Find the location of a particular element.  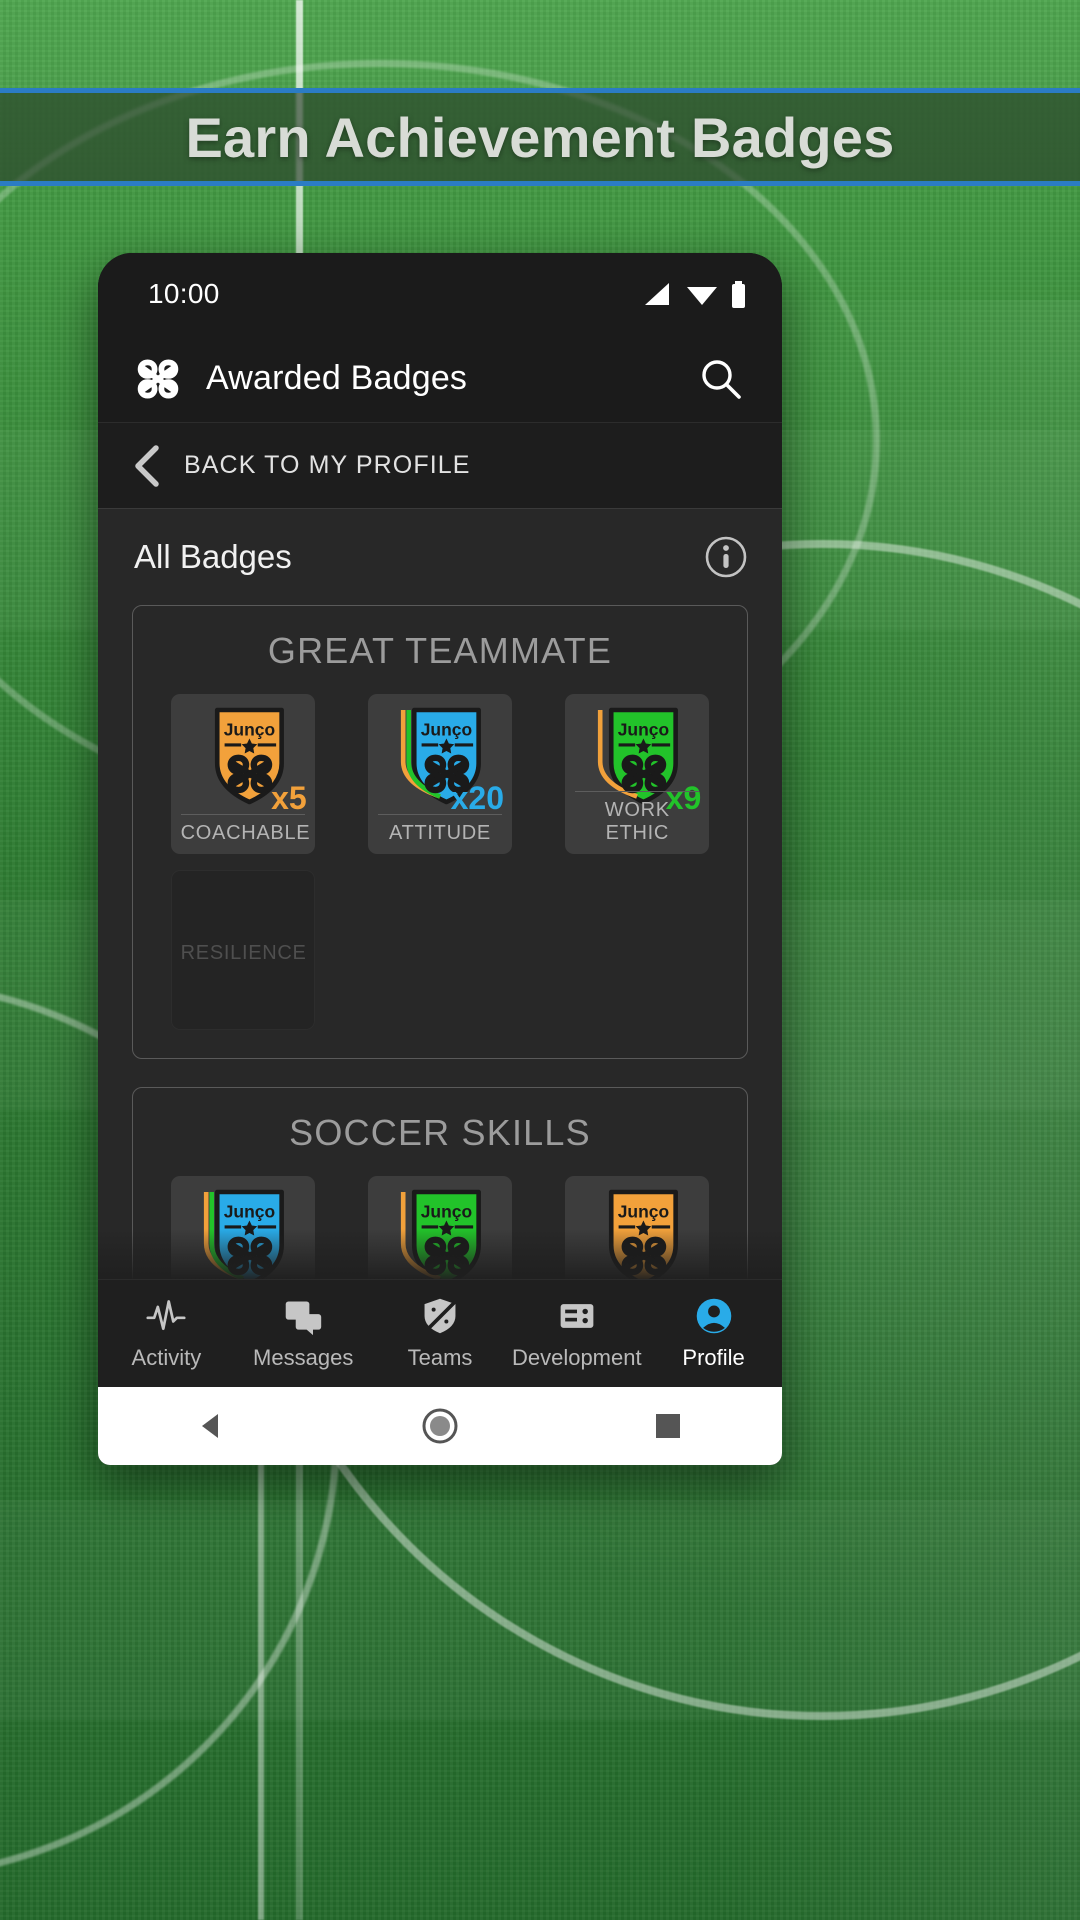

badge-label: ATTITUDE is located at coordinates (439, 829).